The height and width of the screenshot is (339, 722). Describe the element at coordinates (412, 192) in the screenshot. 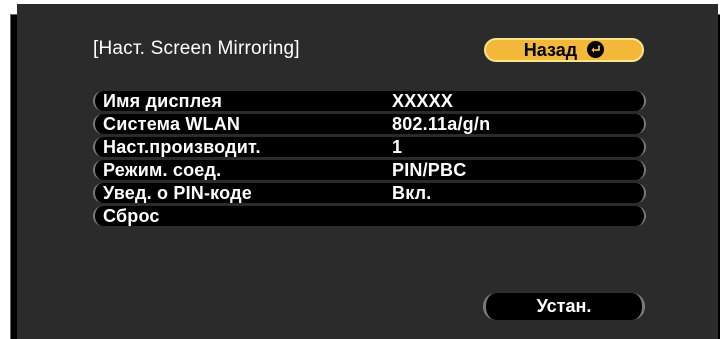

I see `setting-value: Вкл.` at that location.